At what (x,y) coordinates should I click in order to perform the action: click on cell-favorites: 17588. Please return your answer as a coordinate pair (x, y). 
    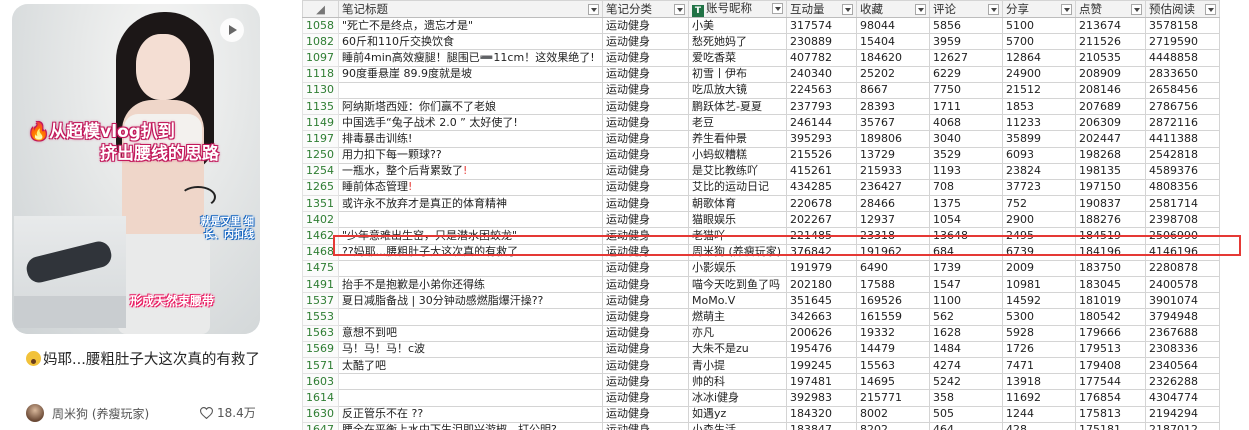
    Looking at the image, I should click on (893, 284).